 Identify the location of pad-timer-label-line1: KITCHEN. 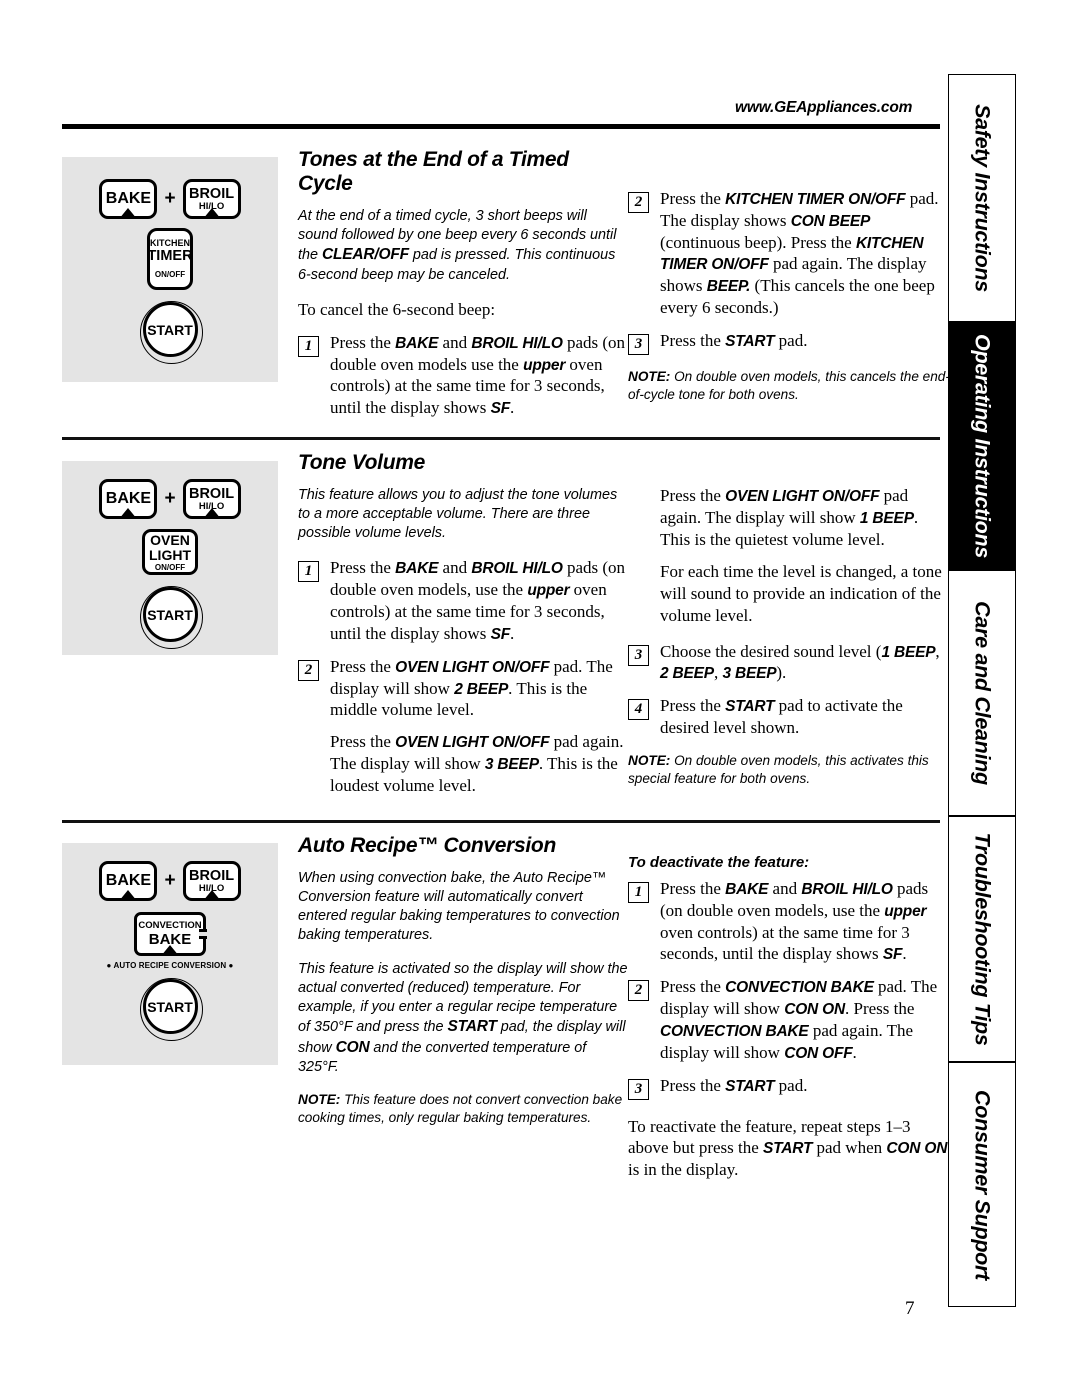
(170, 242).